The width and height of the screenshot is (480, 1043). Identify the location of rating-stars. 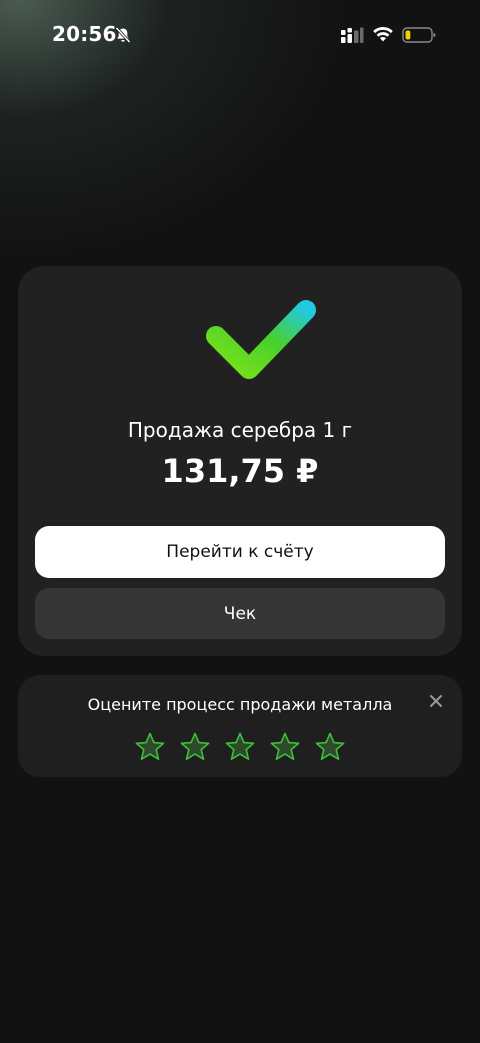
(244, 747).